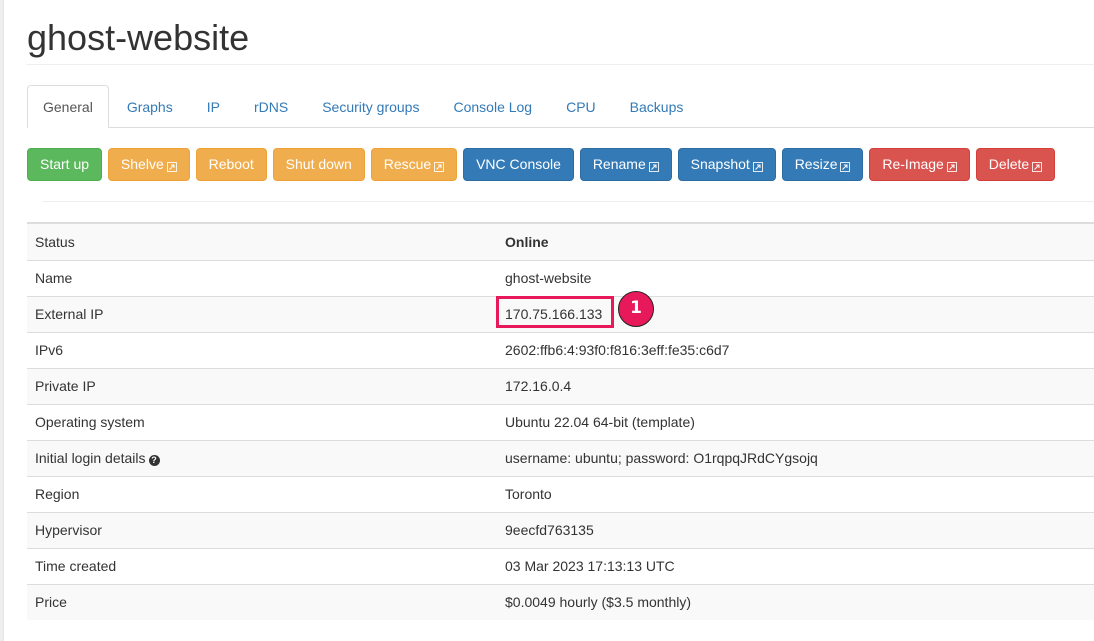 The height and width of the screenshot is (641, 1094). Describe the element at coordinates (581, 106) in the screenshot. I see `tab-cpu: CPU` at that location.